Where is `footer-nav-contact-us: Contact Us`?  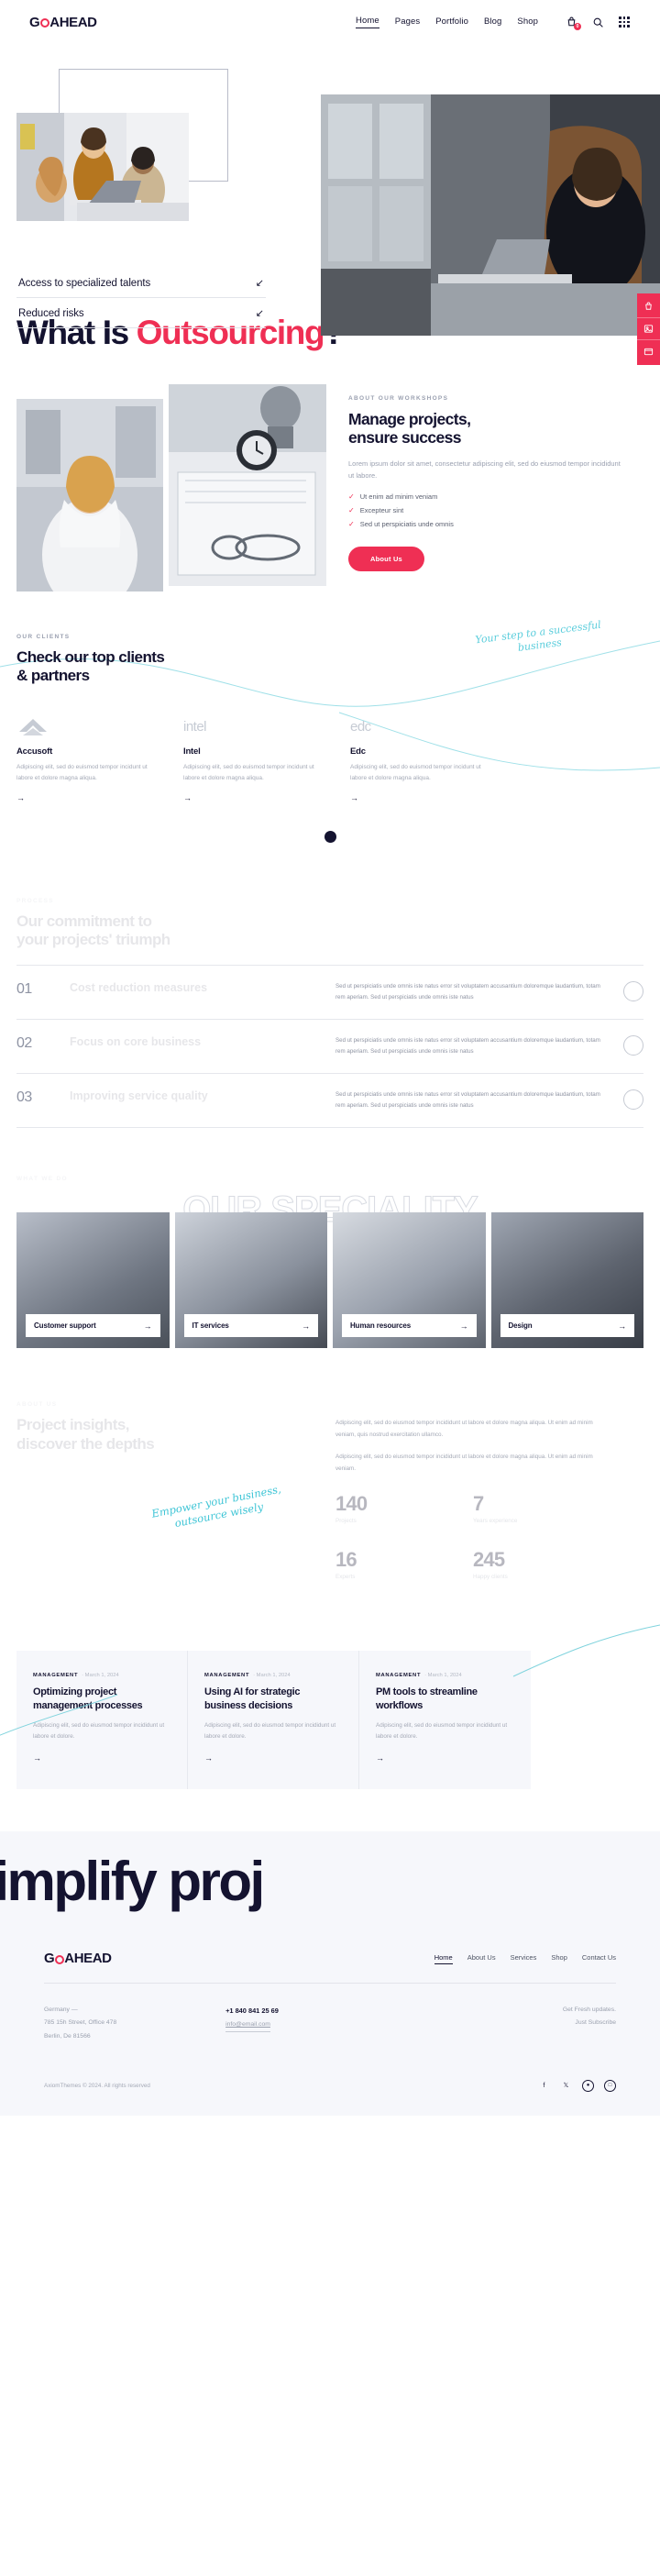 footer-nav-contact-us: Contact Us is located at coordinates (599, 1958).